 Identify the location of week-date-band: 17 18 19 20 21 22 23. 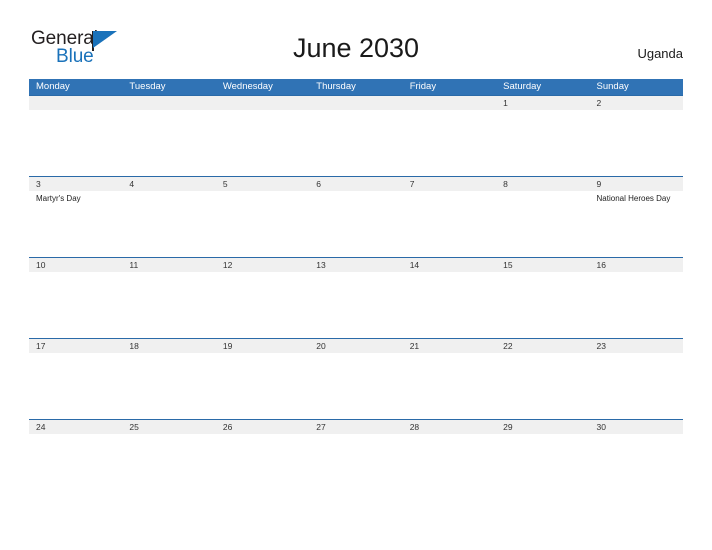
(356, 345).